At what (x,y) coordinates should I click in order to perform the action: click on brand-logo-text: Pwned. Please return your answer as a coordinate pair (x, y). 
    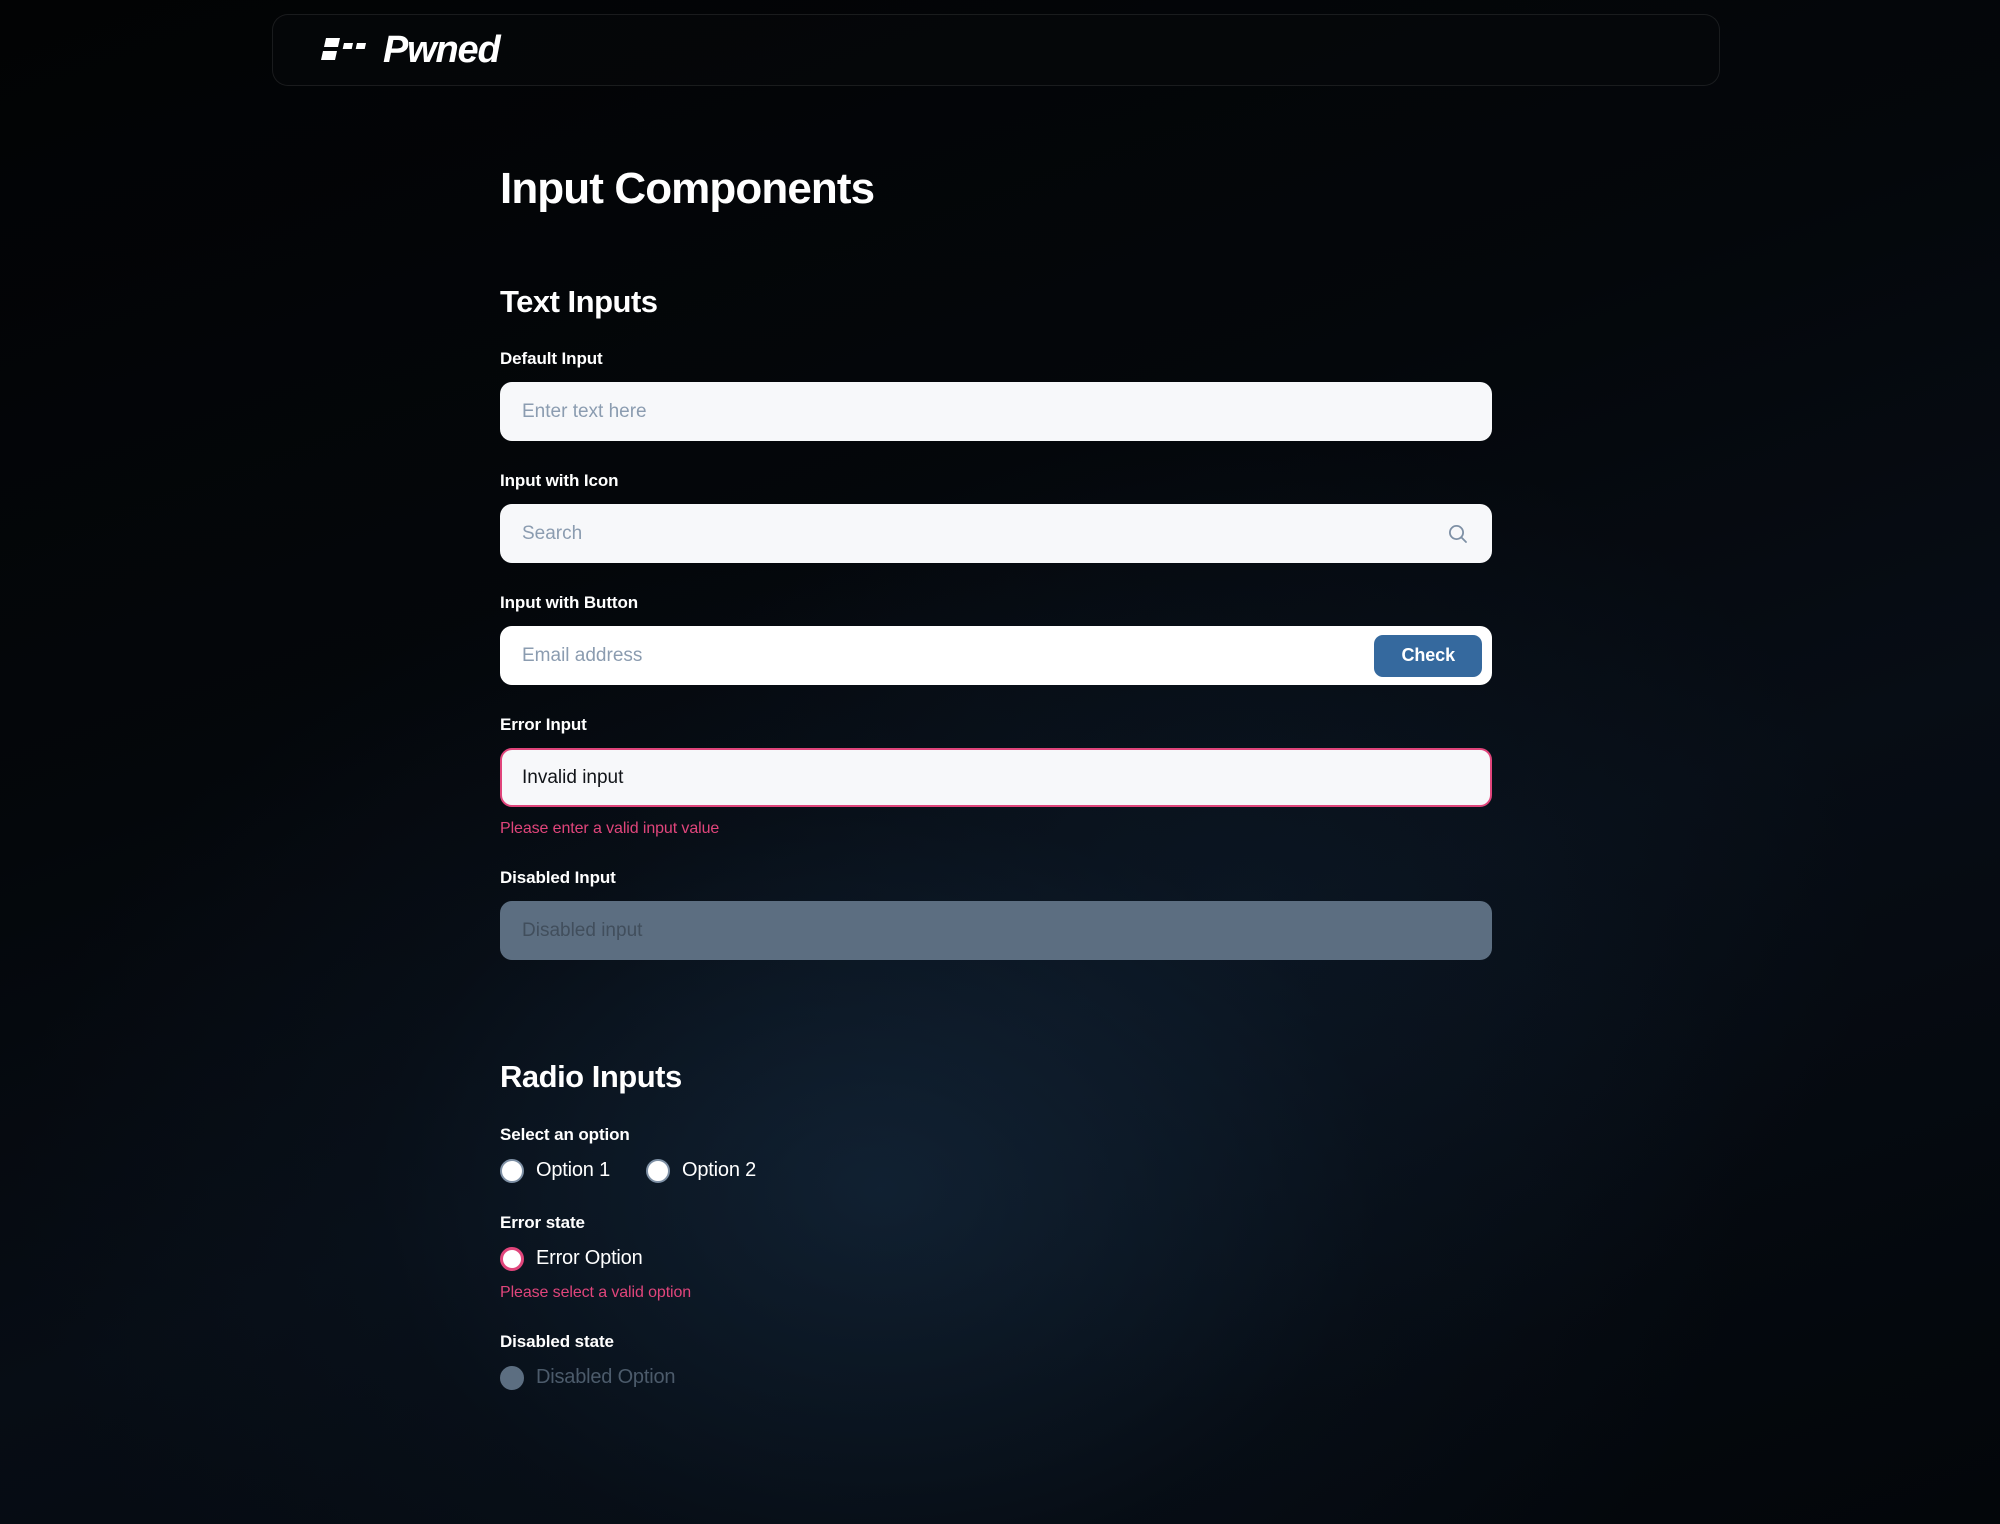
    Looking at the image, I should click on (442, 50).